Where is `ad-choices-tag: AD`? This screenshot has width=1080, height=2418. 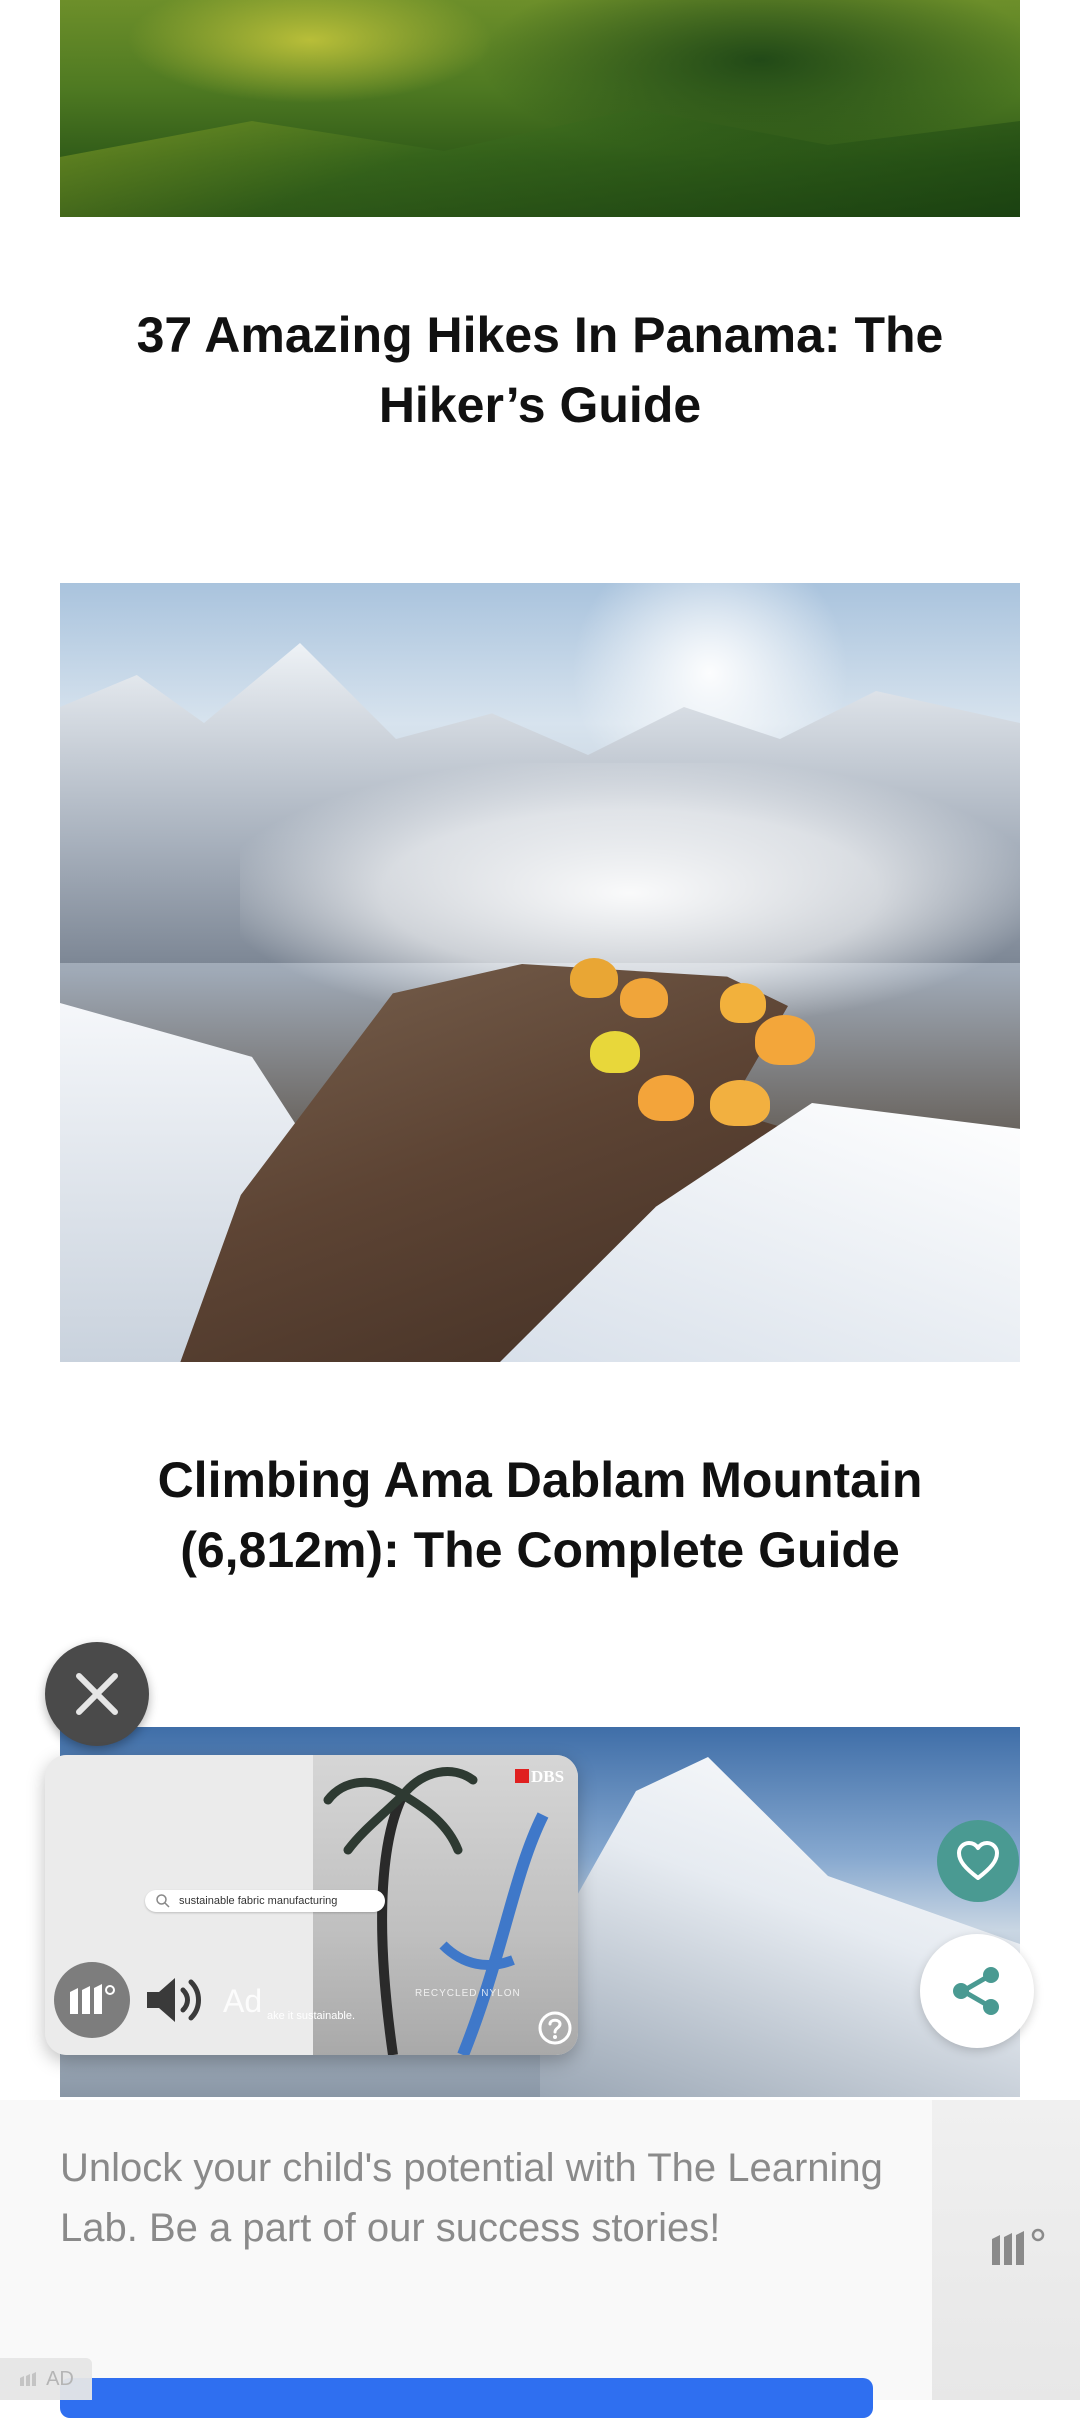 ad-choices-tag: AD is located at coordinates (46, 2379).